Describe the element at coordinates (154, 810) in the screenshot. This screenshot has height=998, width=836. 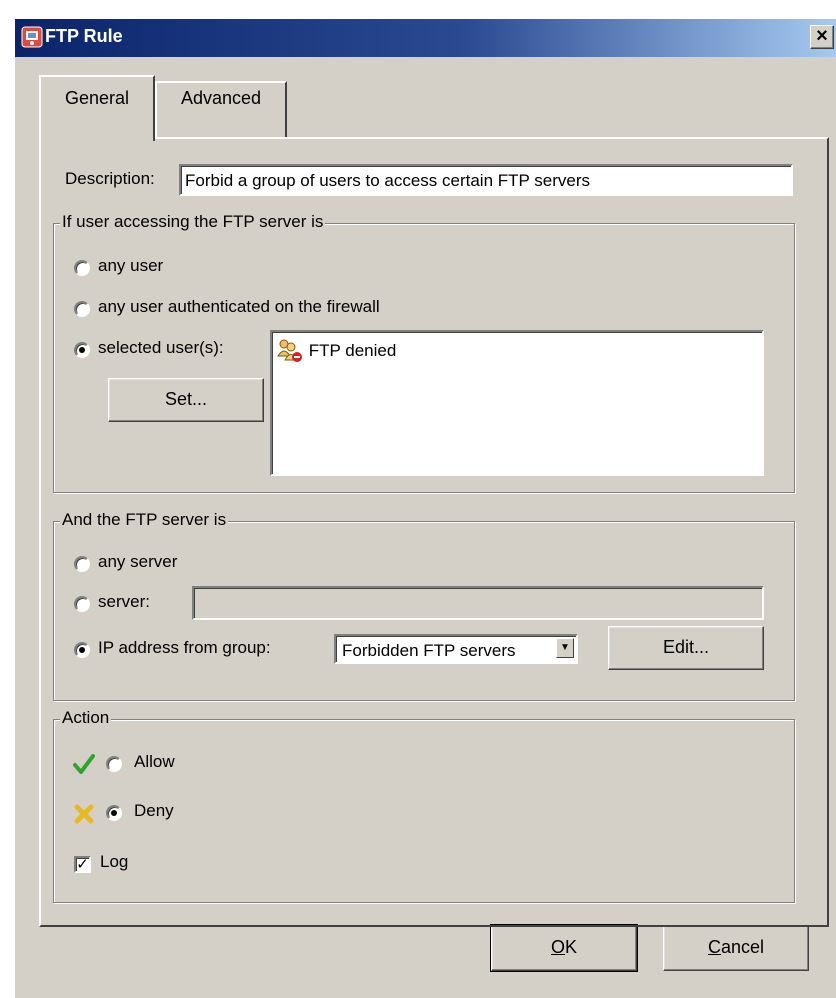
I see `deny-label: Deny` at that location.